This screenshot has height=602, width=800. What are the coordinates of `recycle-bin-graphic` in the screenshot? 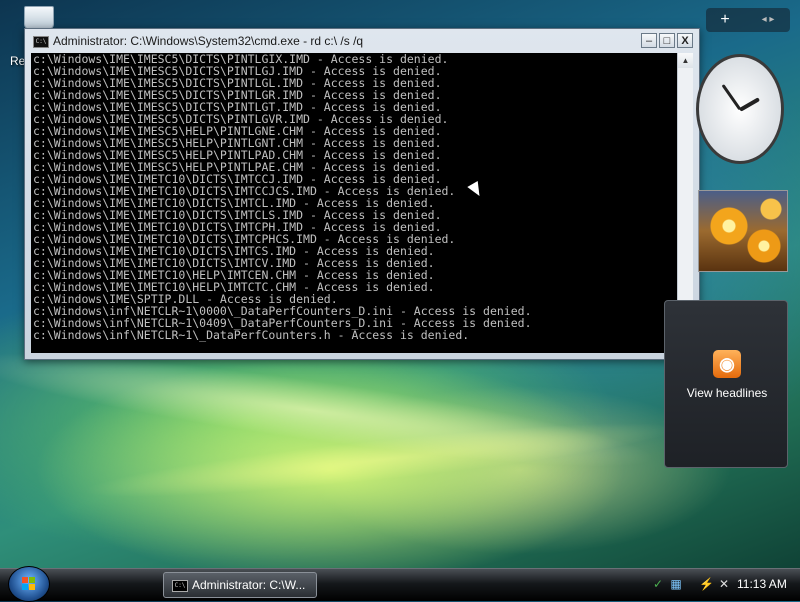 It's located at (39, 18).